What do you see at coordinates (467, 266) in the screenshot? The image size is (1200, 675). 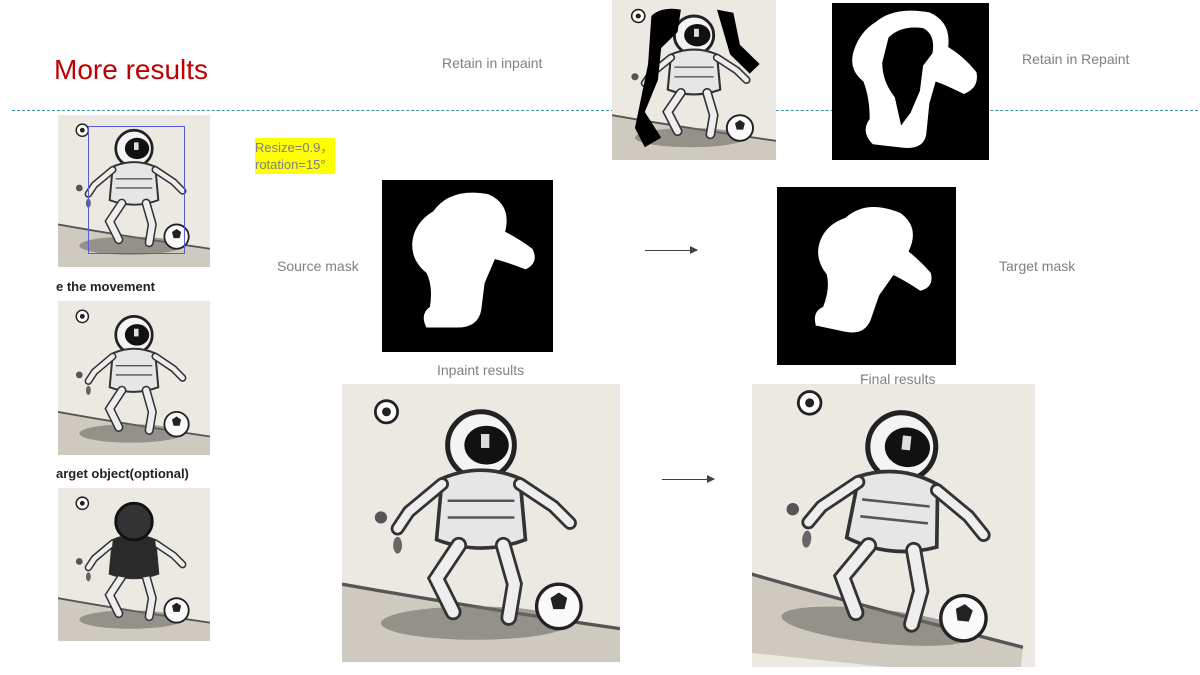 I see `source-mask-image` at bounding box center [467, 266].